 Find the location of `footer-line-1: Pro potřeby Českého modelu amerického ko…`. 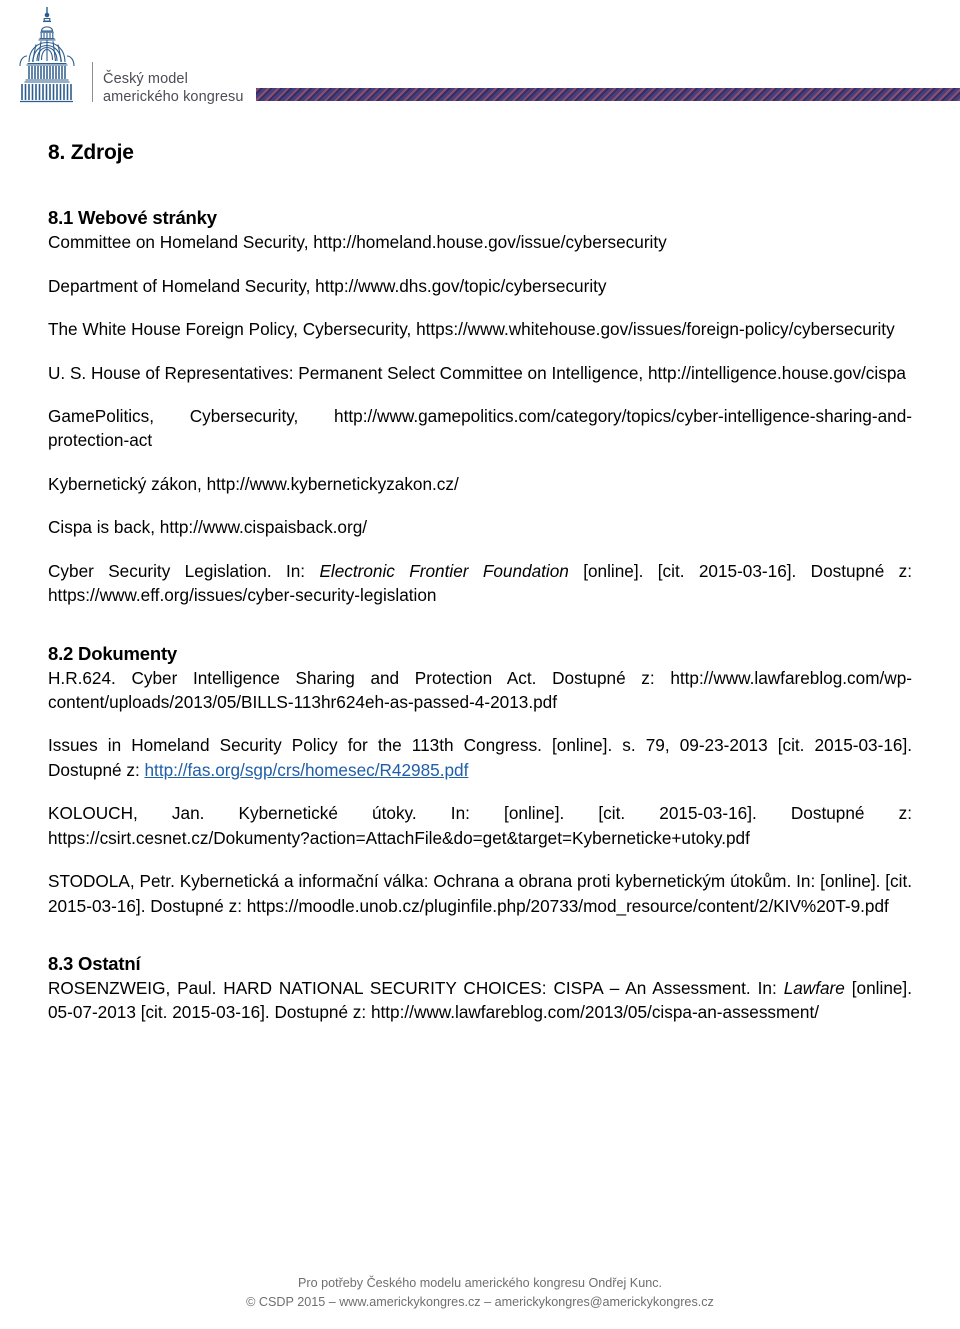

footer-line-1: Pro potřeby Českého modelu amerického ko… is located at coordinates (479, 1282).